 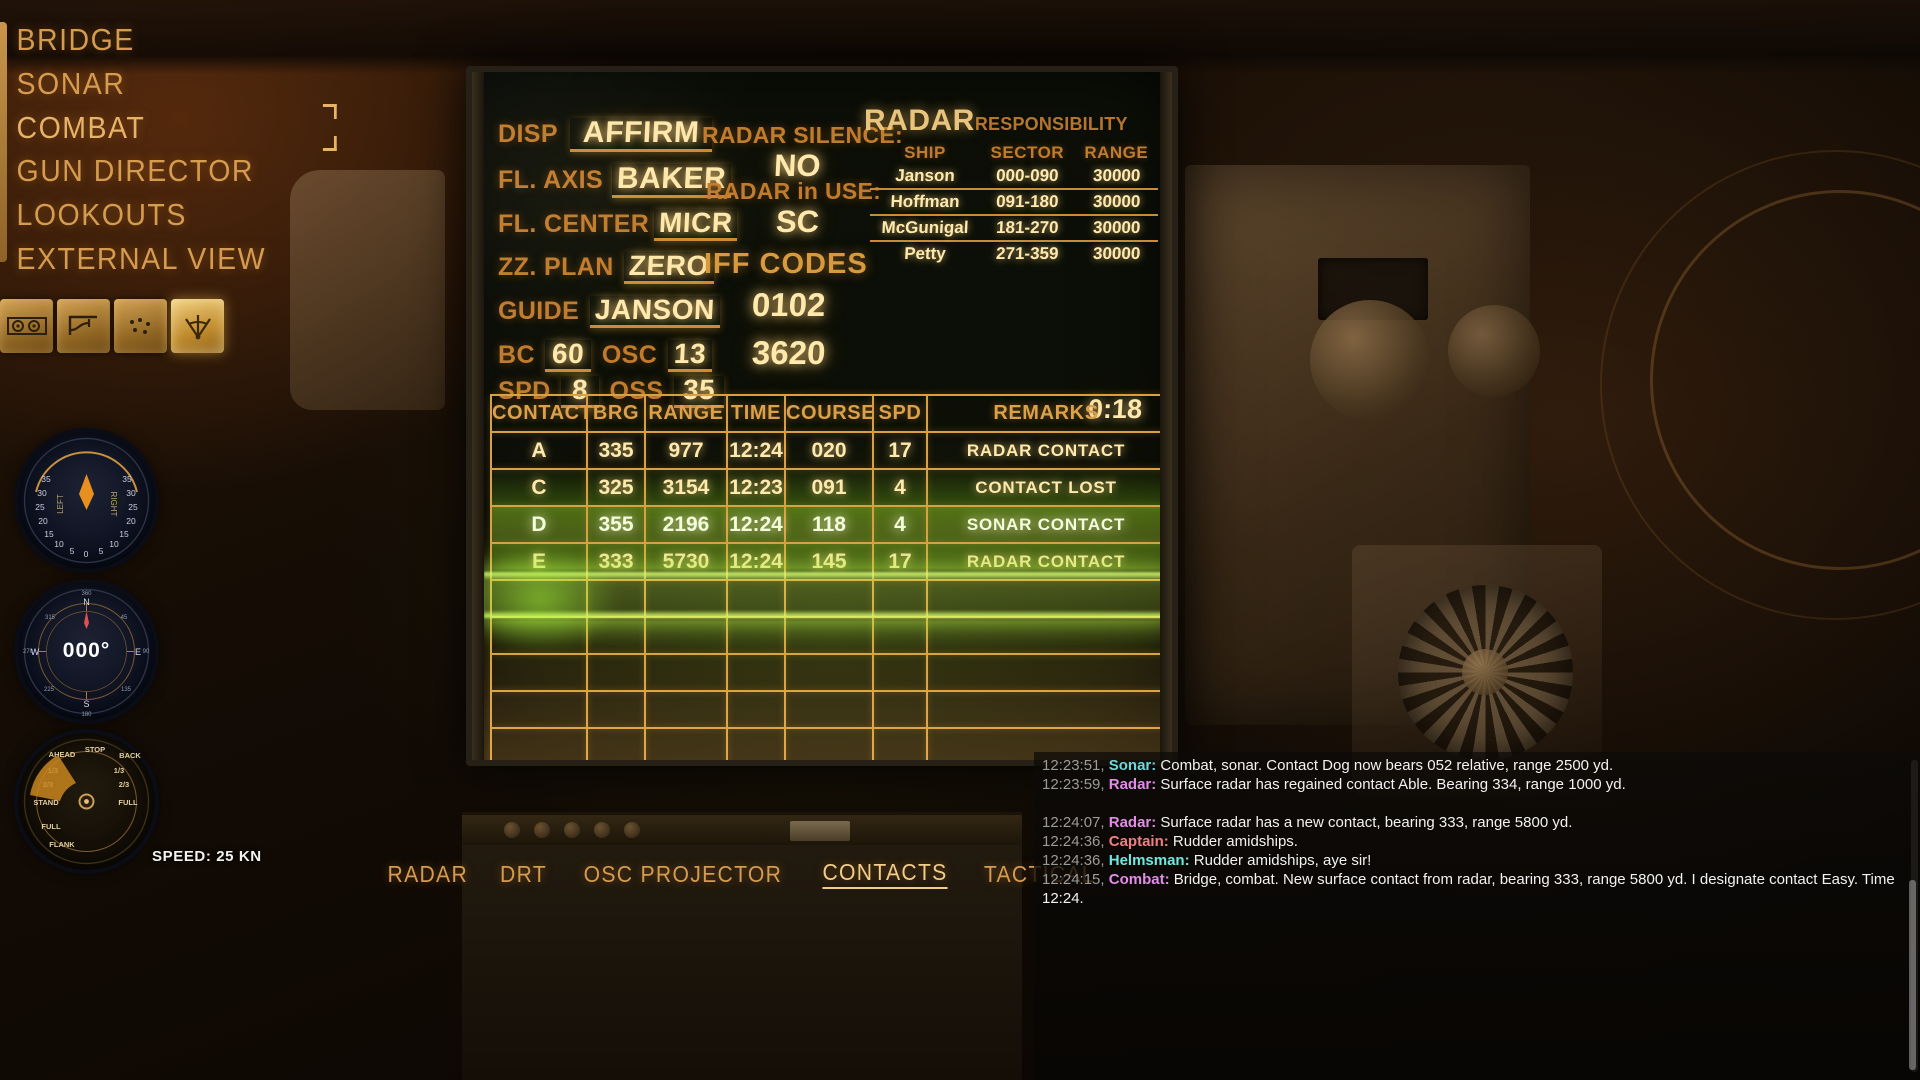 I want to click on responsibility-row: Petty 271-359 30000, so click(x=1014, y=253).